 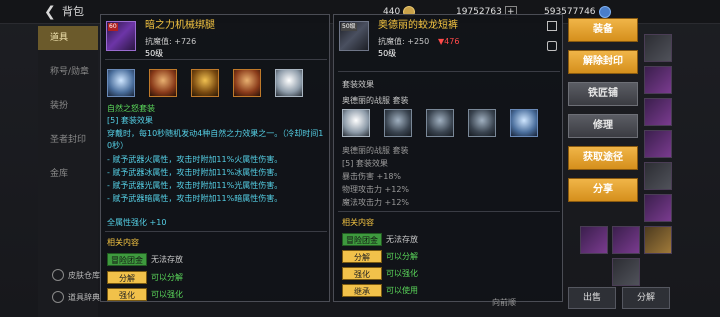 What do you see at coordinates (50, 12) in the screenshot?
I see `back-arrow-icon: ❮` at bounding box center [50, 12].